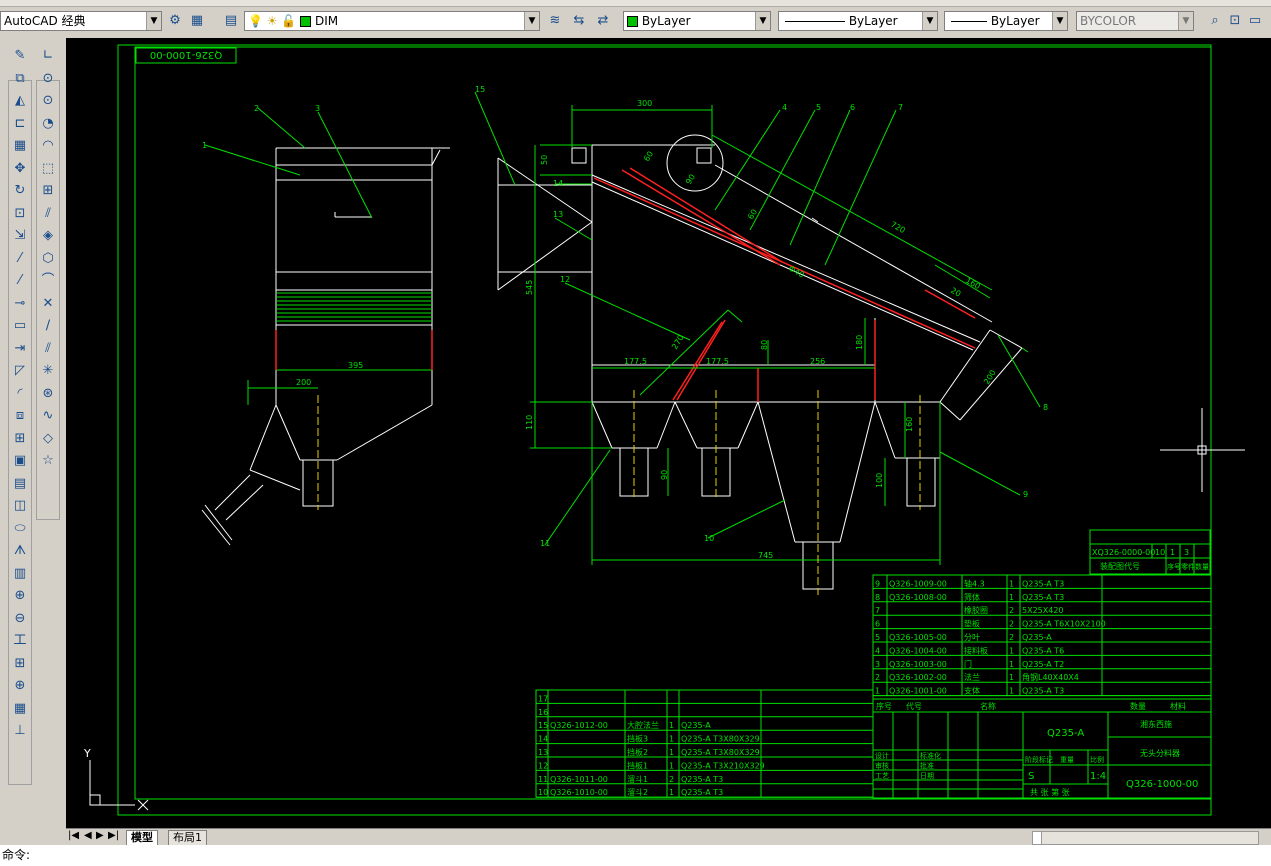 The width and height of the screenshot is (1271, 866). What do you see at coordinates (873, 21) in the screenshot?
I see `linetype-value: ByLayer` at bounding box center [873, 21].